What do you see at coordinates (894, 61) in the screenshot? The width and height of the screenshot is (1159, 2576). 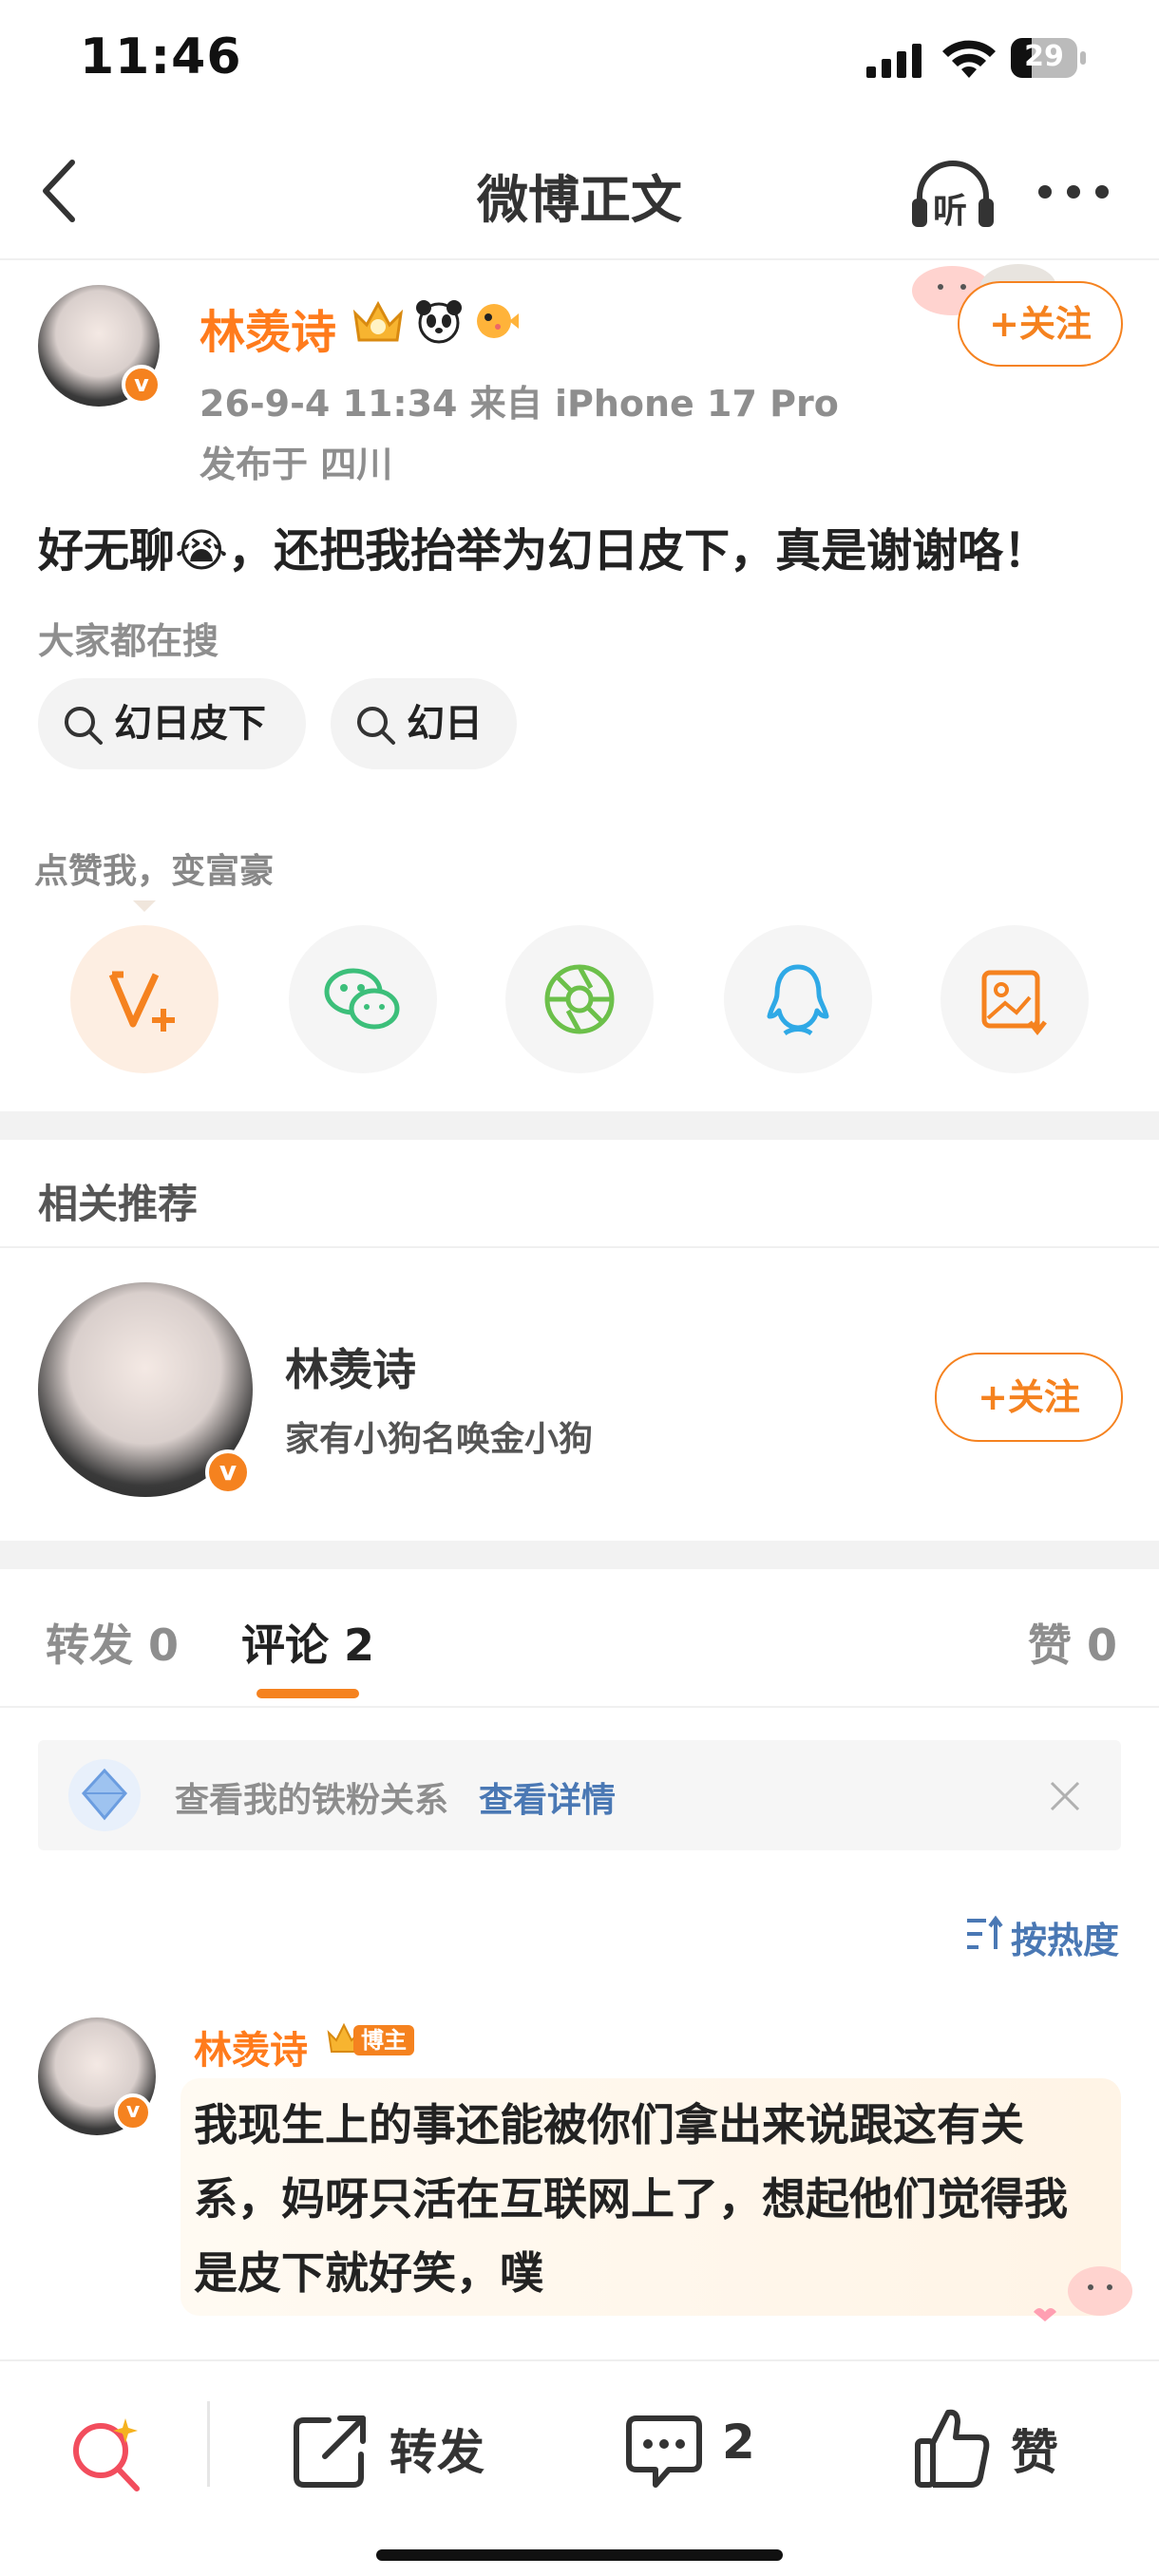 I see `cellular-signal-icon` at bounding box center [894, 61].